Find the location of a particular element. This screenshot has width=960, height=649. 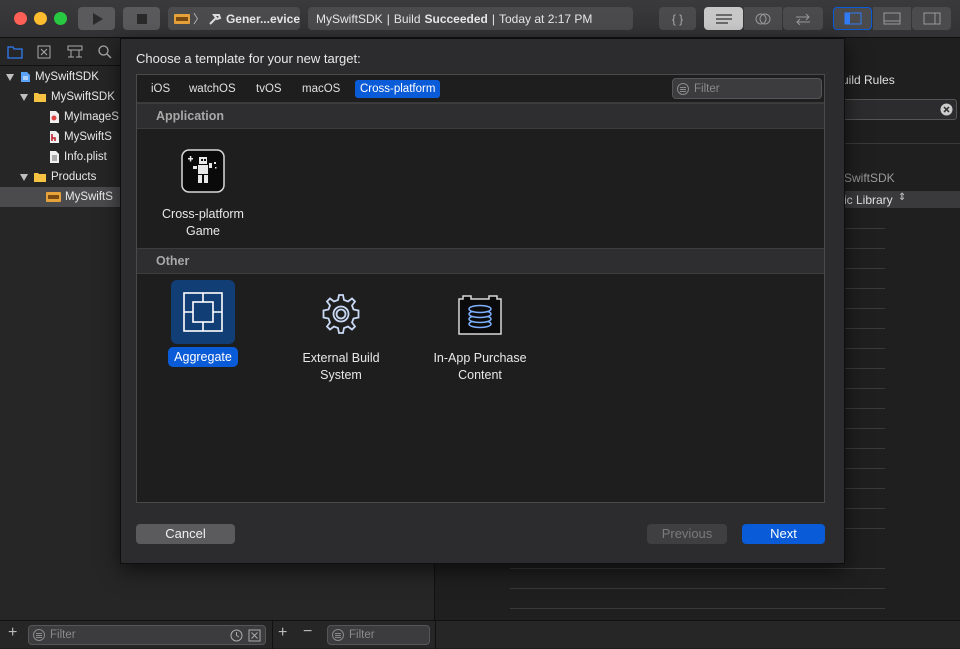

section-header-other: Other is located at coordinates (480, 261).